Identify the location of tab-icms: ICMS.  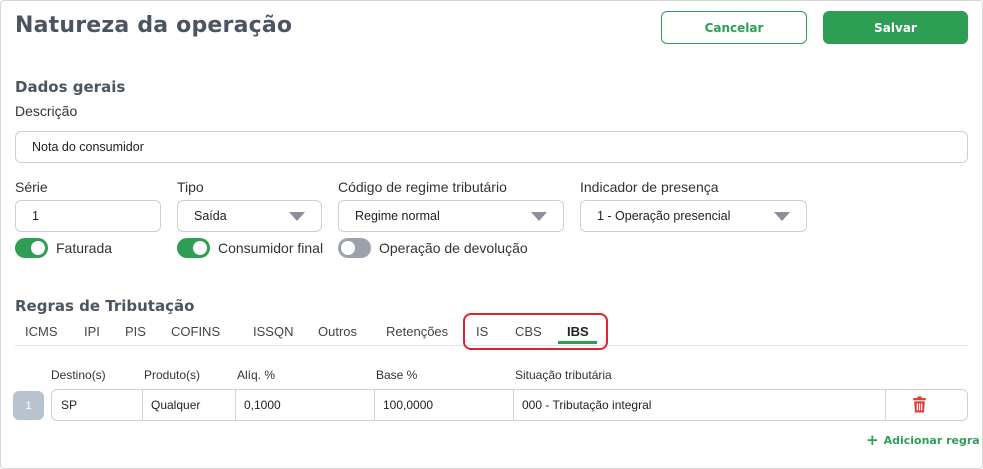
(41, 331).